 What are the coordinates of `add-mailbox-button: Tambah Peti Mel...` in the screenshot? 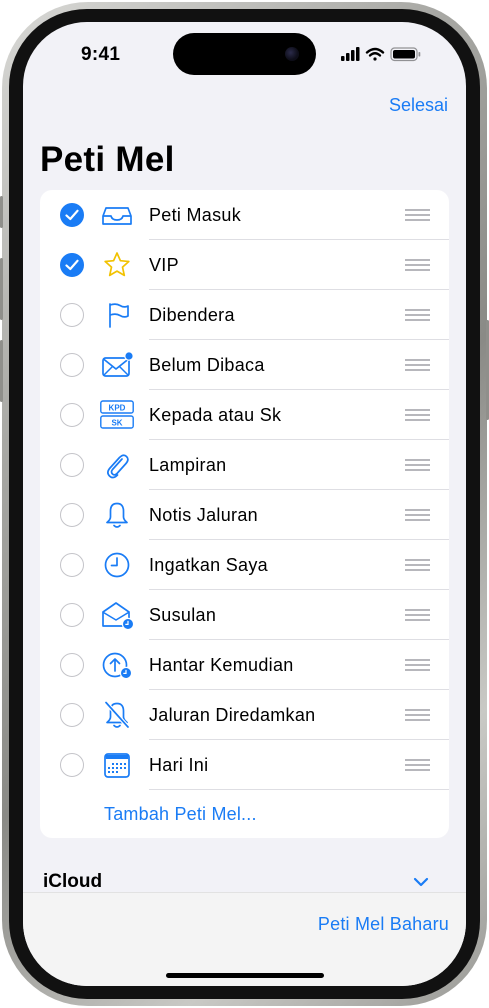 It's located at (180, 814).